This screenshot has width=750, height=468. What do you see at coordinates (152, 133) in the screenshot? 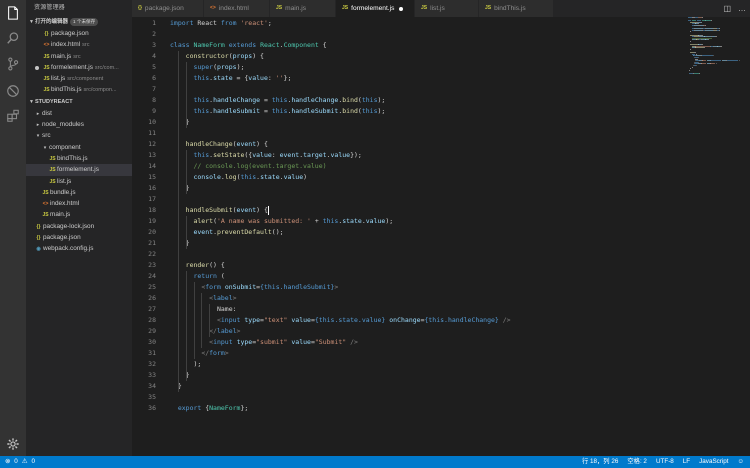
I see `line-number: 11` at bounding box center [152, 133].